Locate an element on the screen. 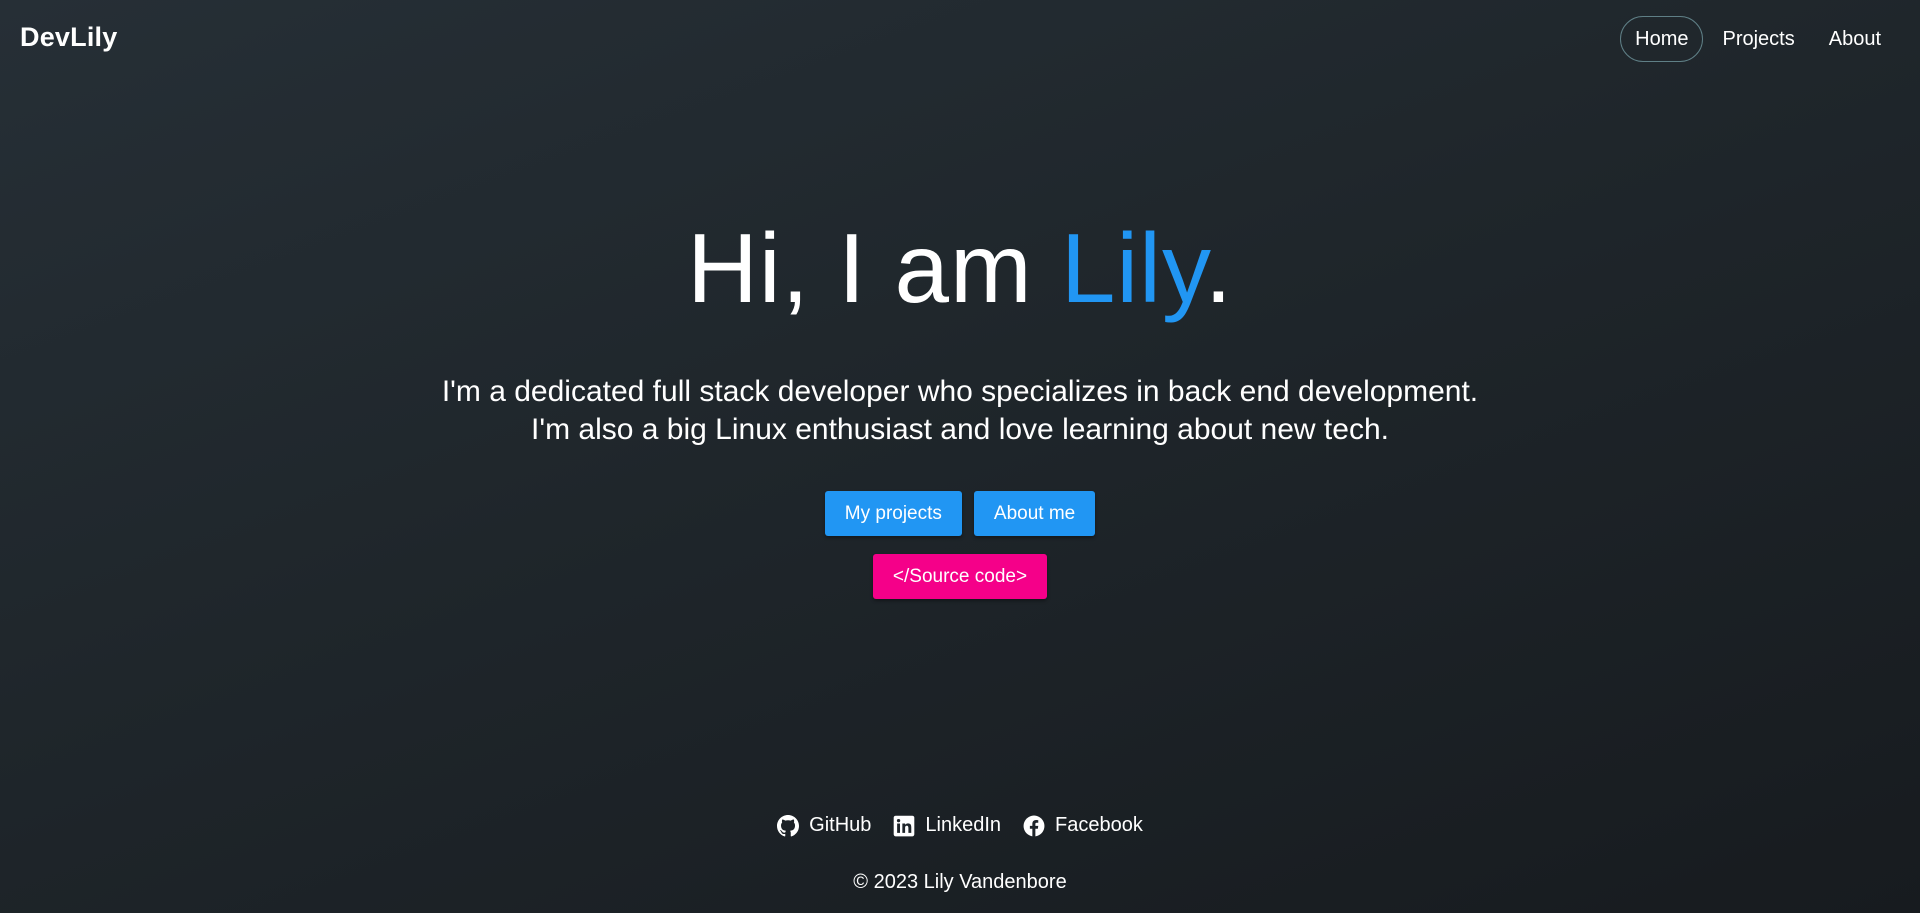 The image size is (1920, 913). linkedin-label: LinkedIn is located at coordinates (963, 825).